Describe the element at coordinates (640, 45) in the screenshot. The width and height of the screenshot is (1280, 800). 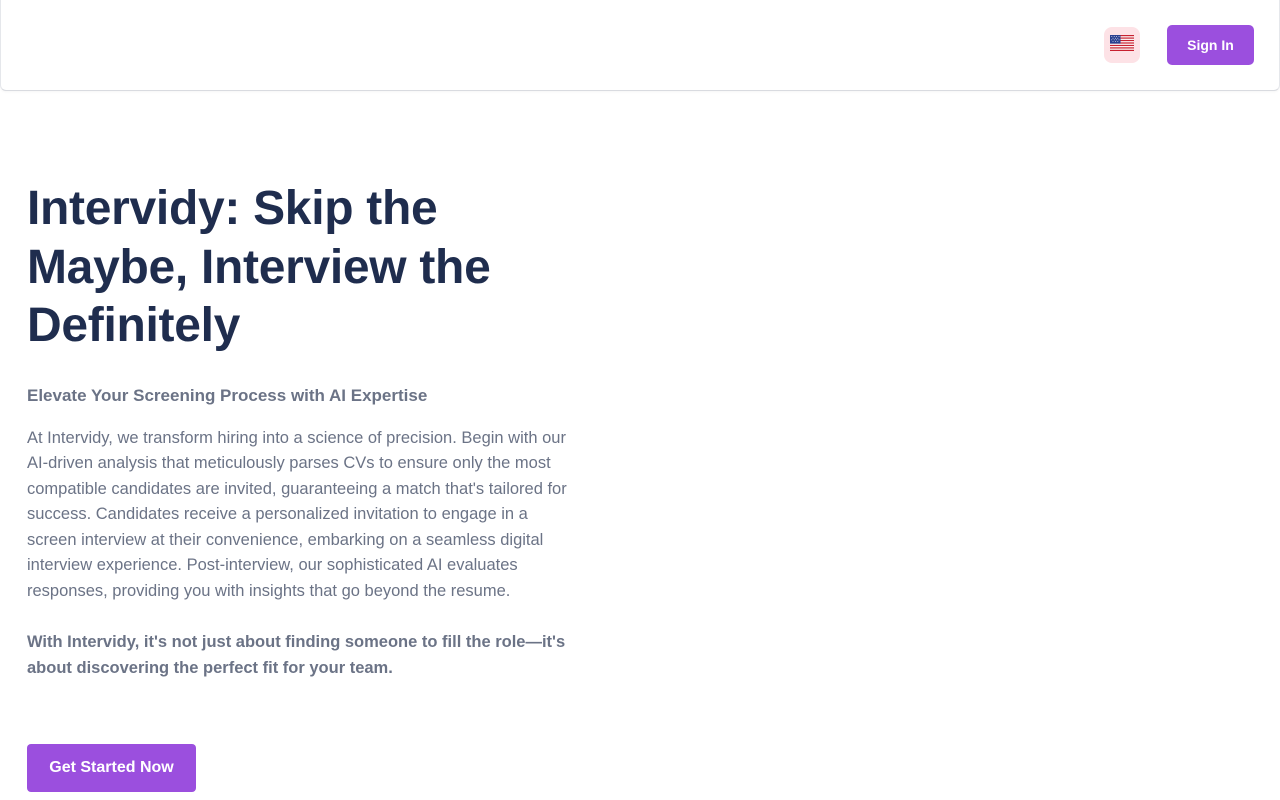
I see `top-navigation-bar: Sign In` at that location.